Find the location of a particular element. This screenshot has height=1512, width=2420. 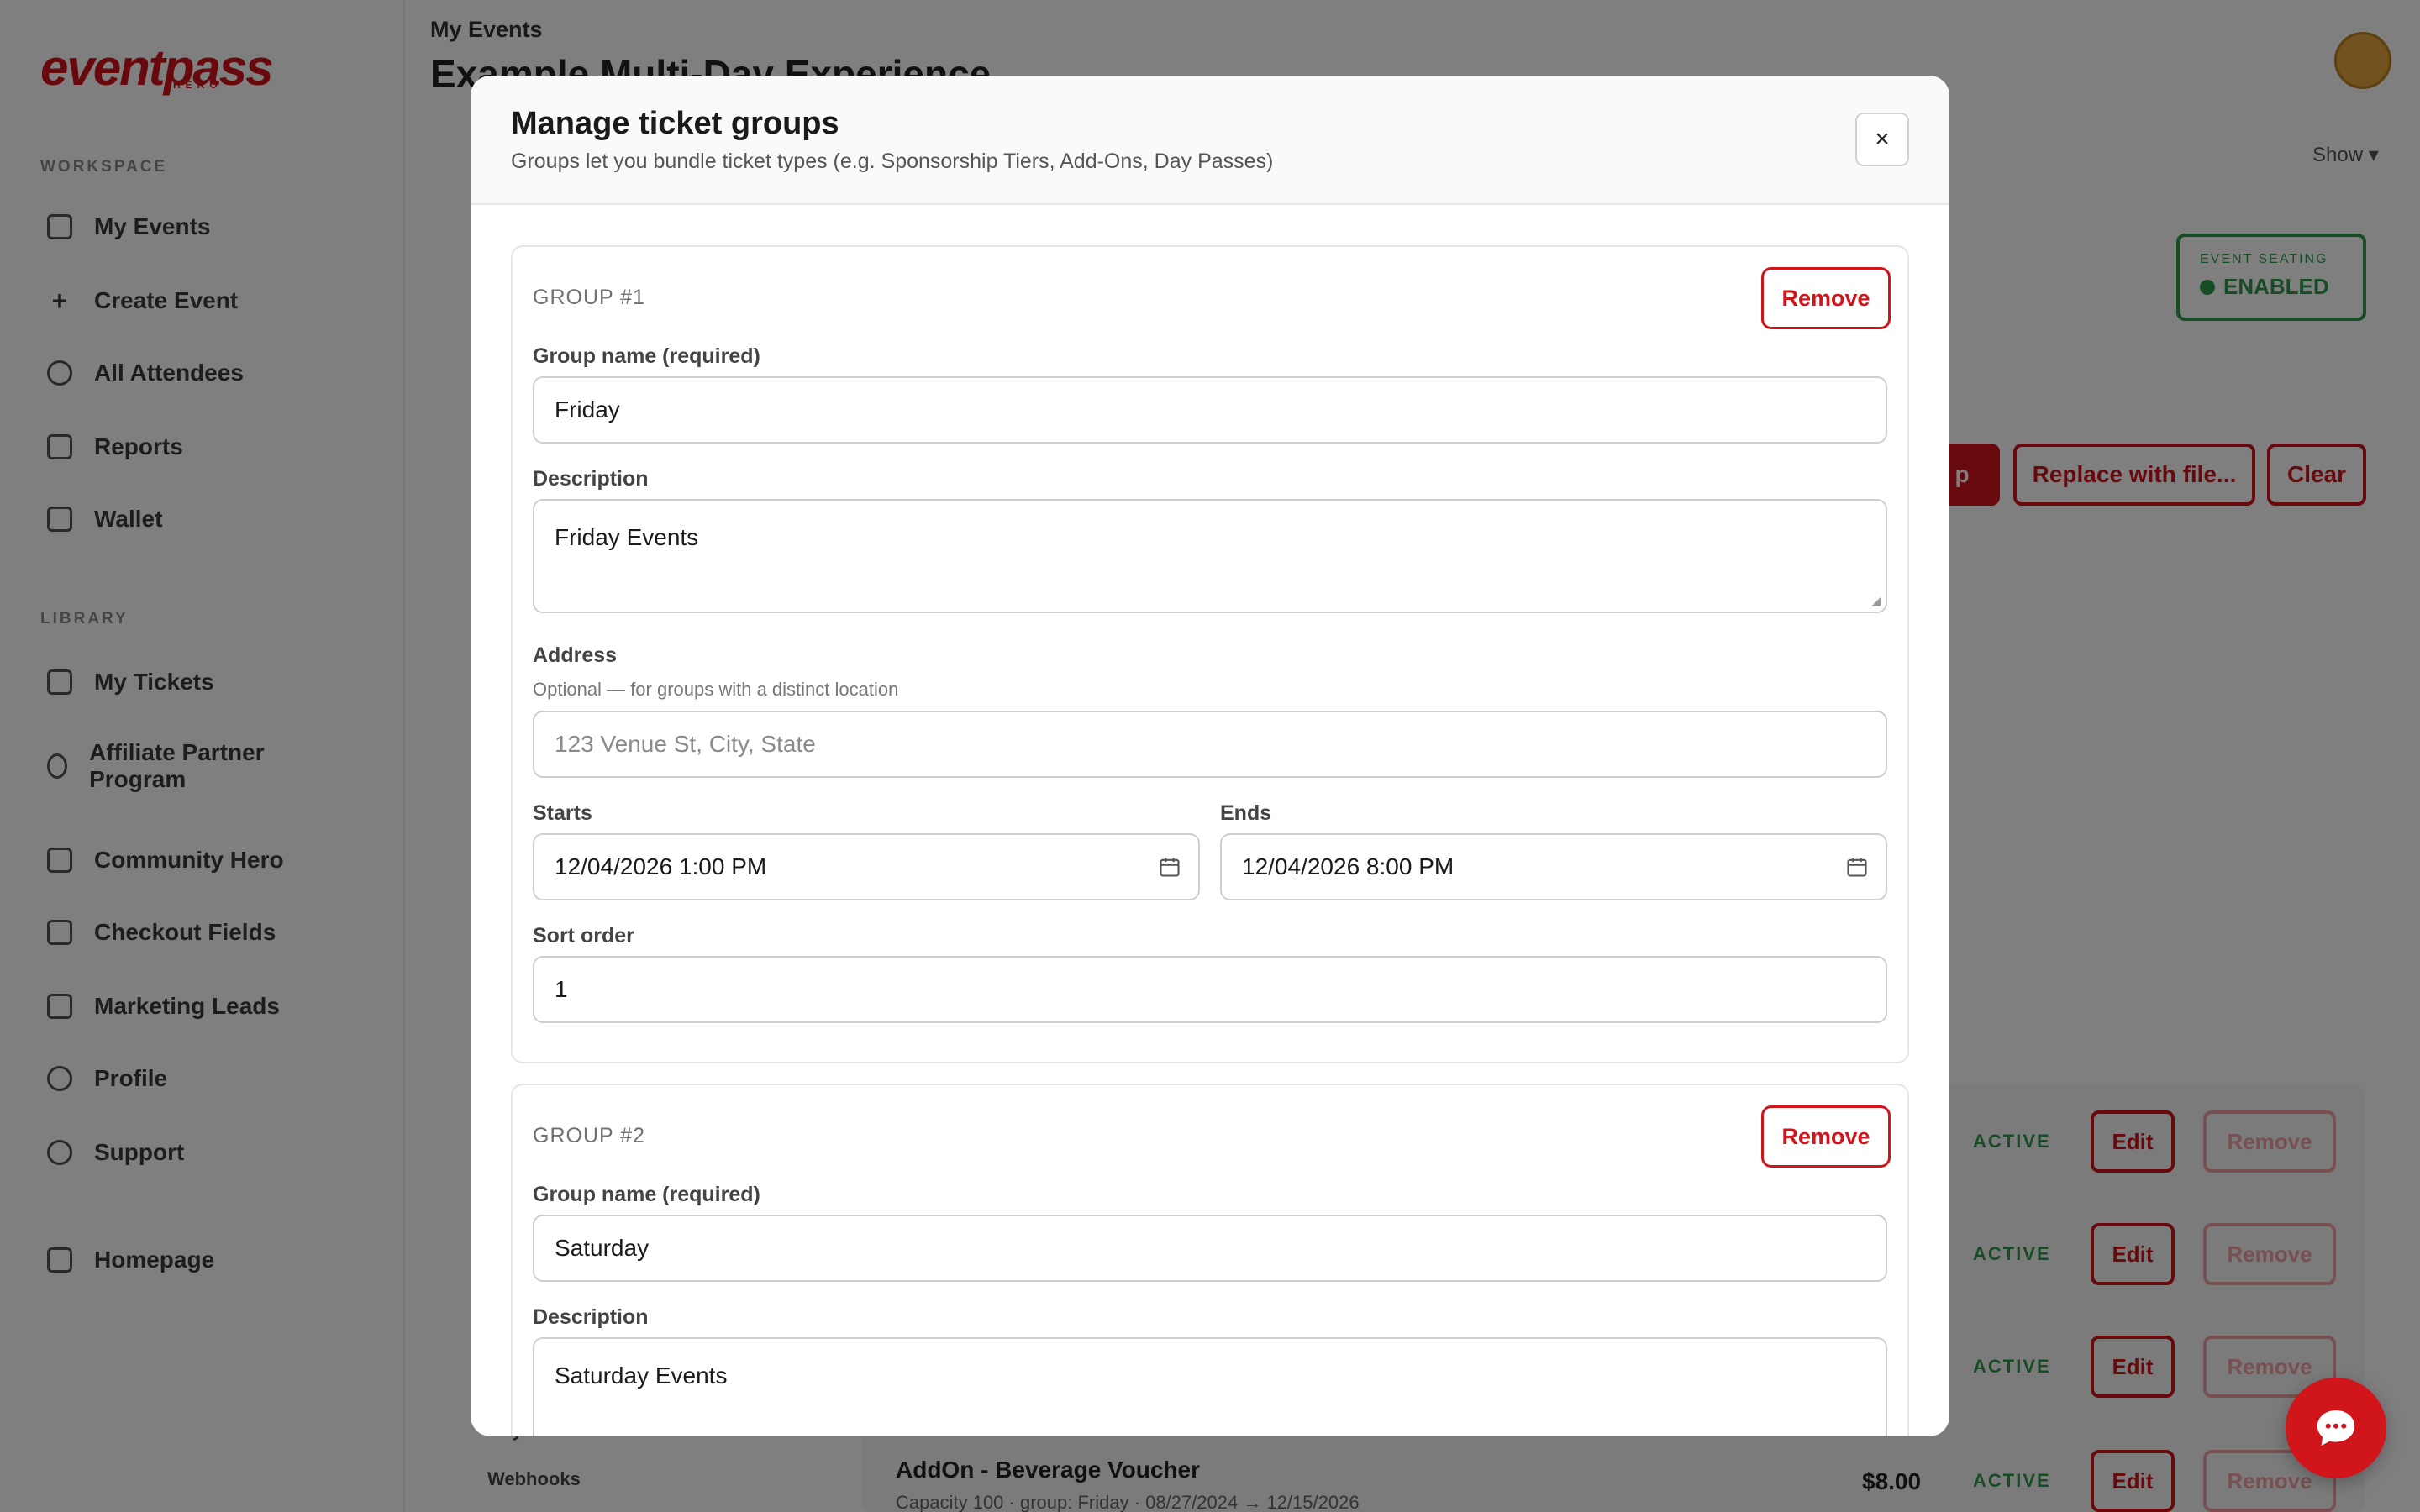

ends-label: Ends is located at coordinates (1246, 813).